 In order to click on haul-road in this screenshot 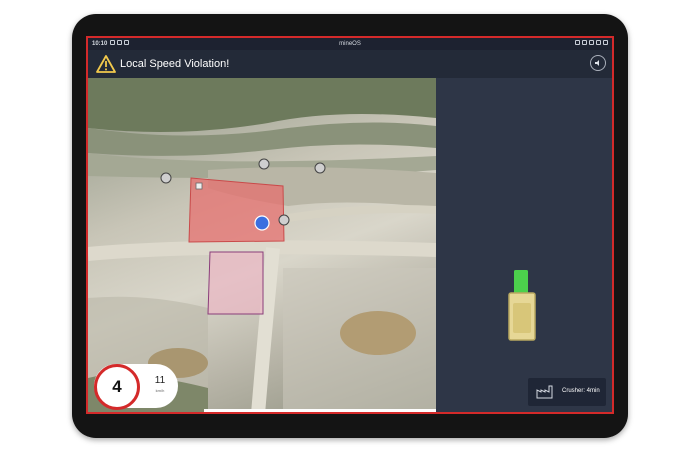, I will do `click(361, 213)`.